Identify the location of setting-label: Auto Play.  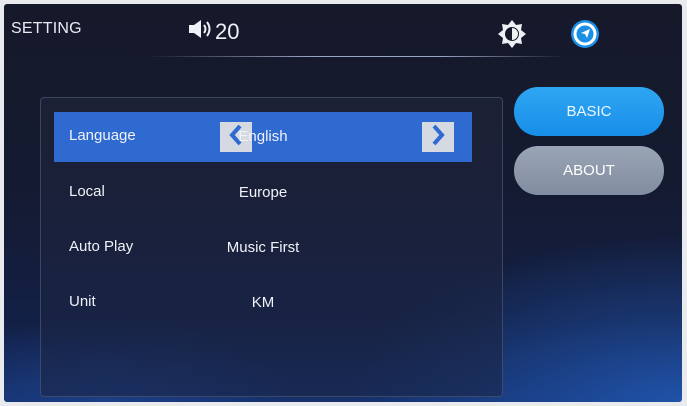
(101, 246).